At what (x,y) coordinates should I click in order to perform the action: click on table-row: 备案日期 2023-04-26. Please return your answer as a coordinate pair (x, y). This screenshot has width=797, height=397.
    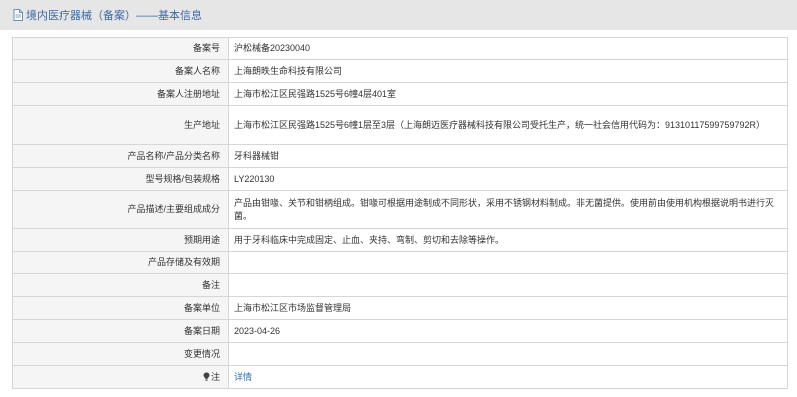
    Looking at the image, I should click on (400, 331).